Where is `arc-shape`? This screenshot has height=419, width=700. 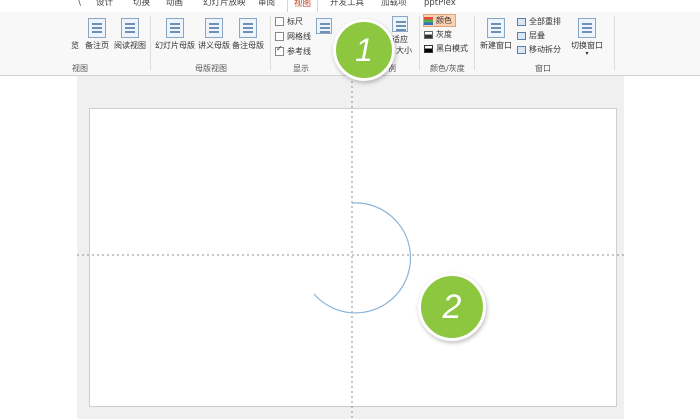 arc-shape is located at coordinates (362, 258).